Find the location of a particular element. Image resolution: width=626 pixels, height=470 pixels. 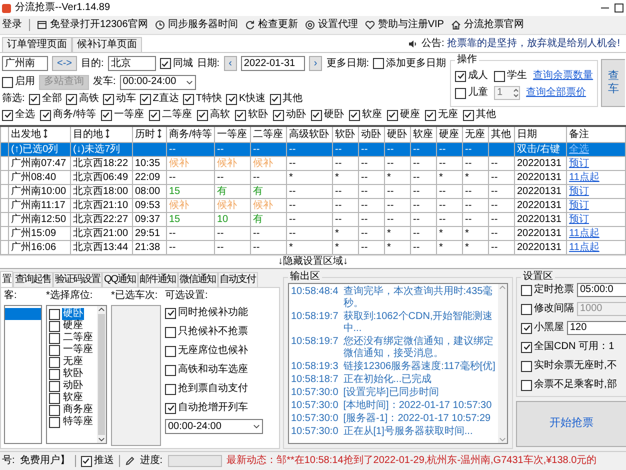

query-link: 查询全部票价 is located at coordinates (556, 93).